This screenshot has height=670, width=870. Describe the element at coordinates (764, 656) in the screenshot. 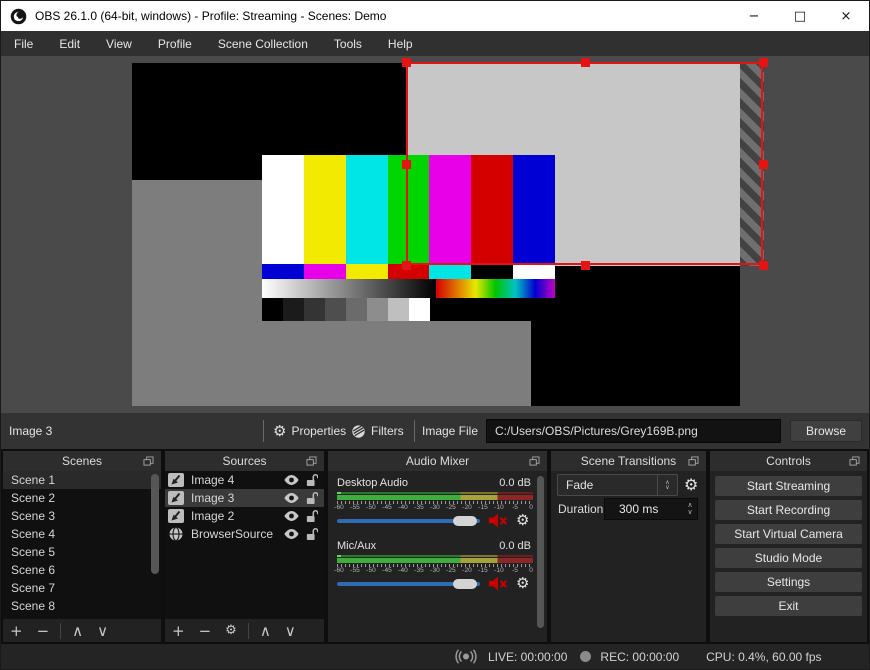

I see `cpu-fps-stats: CPU: 0.4%, 60.00 fps` at that location.